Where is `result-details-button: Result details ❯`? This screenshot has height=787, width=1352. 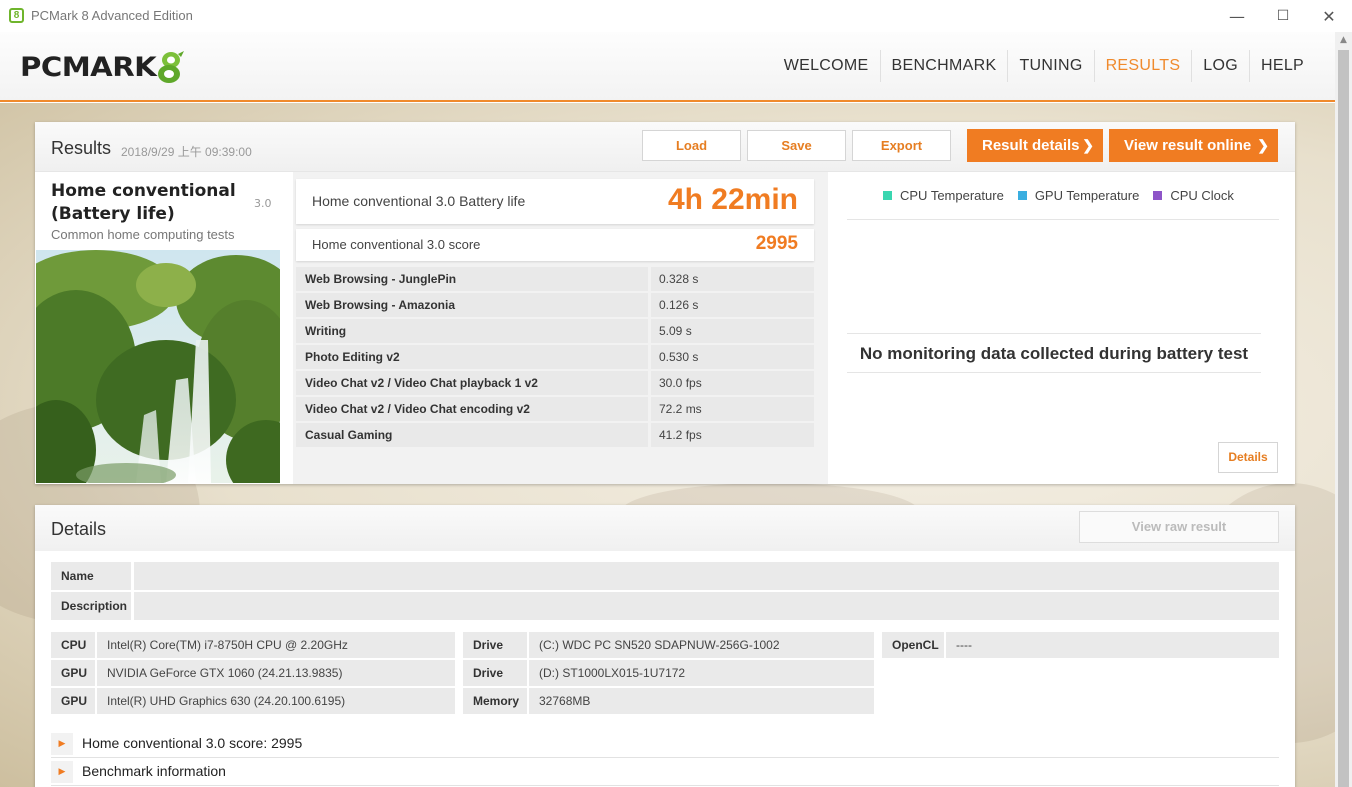 result-details-button: Result details ❯ is located at coordinates (1035, 145).